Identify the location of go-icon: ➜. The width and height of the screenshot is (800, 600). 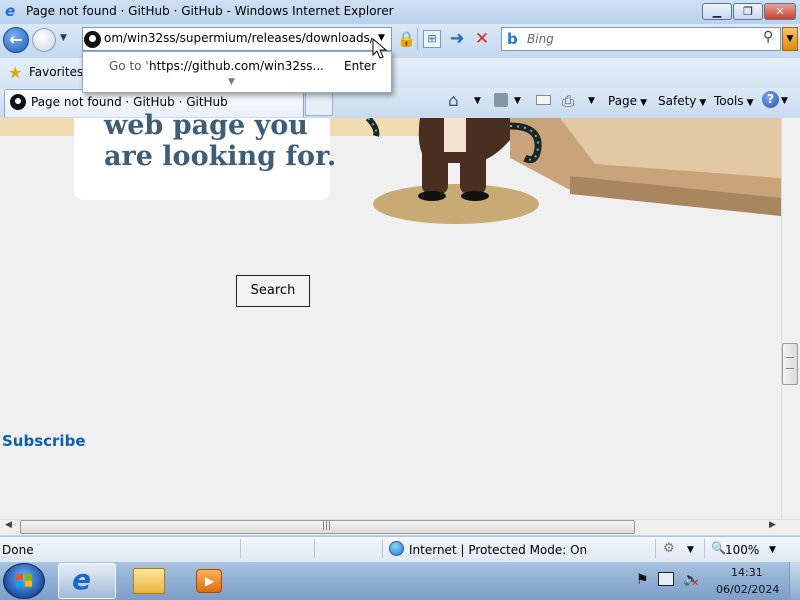
(457, 39).